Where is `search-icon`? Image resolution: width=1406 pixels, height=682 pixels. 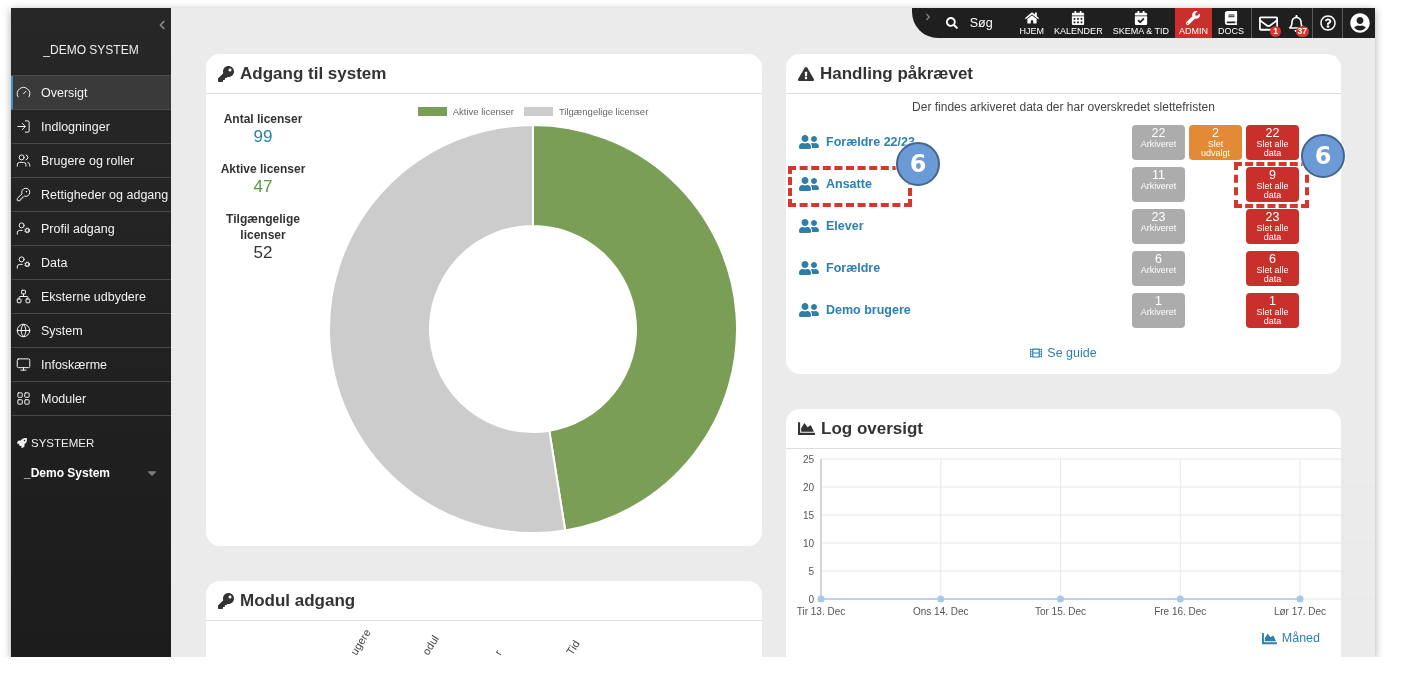
search-icon is located at coordinates (951, 23).